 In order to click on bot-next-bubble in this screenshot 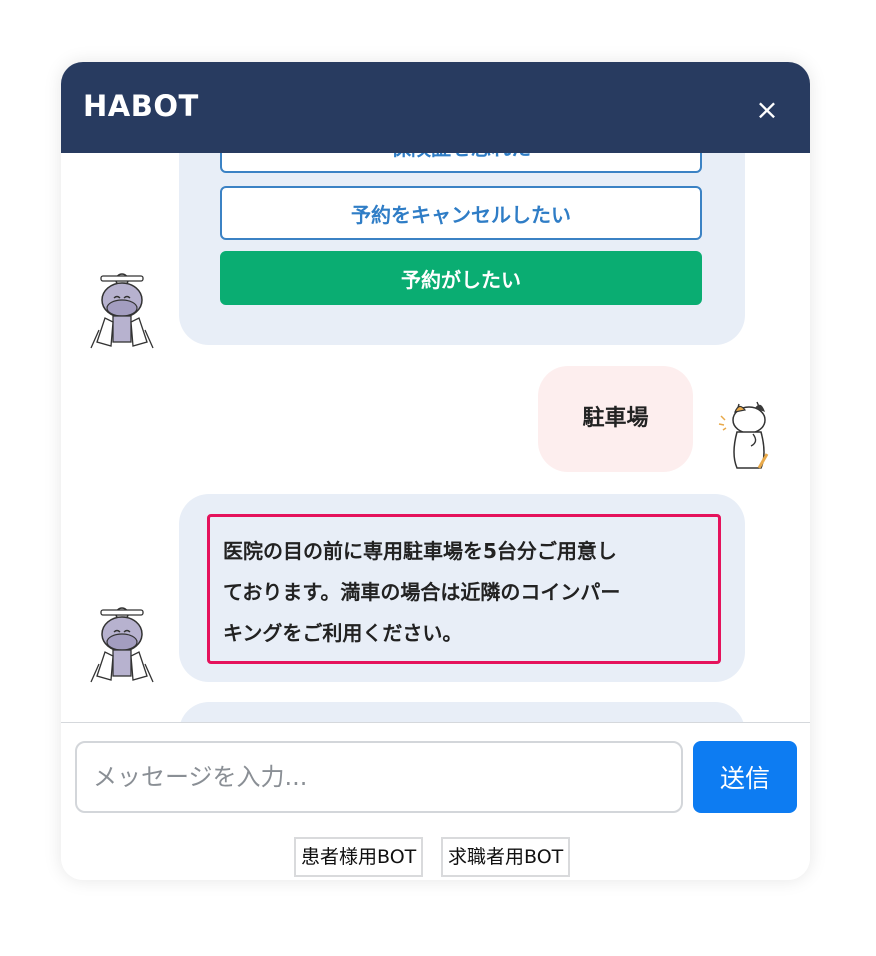, I will do `click(462, 712)`.